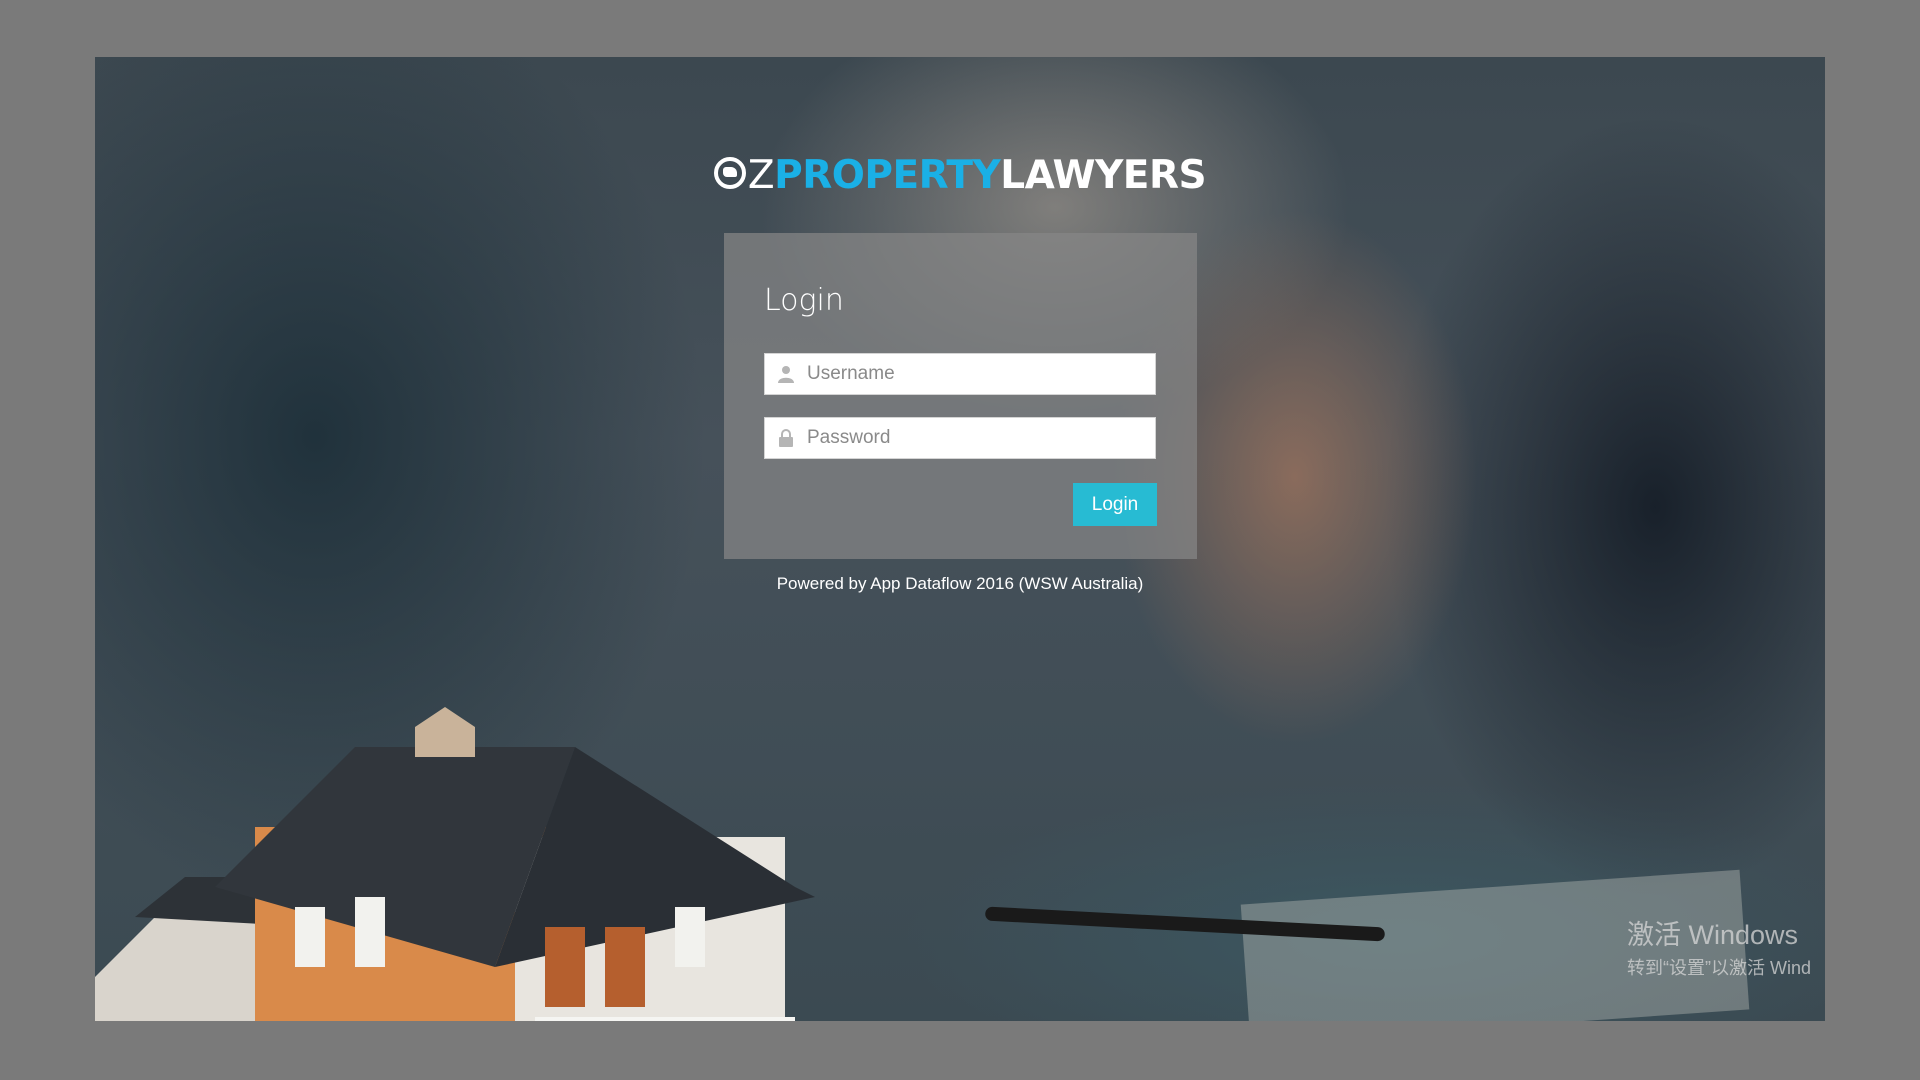 The width and height of the screenshot is (1920, 1080). Describe the element at coordinates (1713, 935) in the screenshot. I see `watermark-title: 激活 Windows` at that location.